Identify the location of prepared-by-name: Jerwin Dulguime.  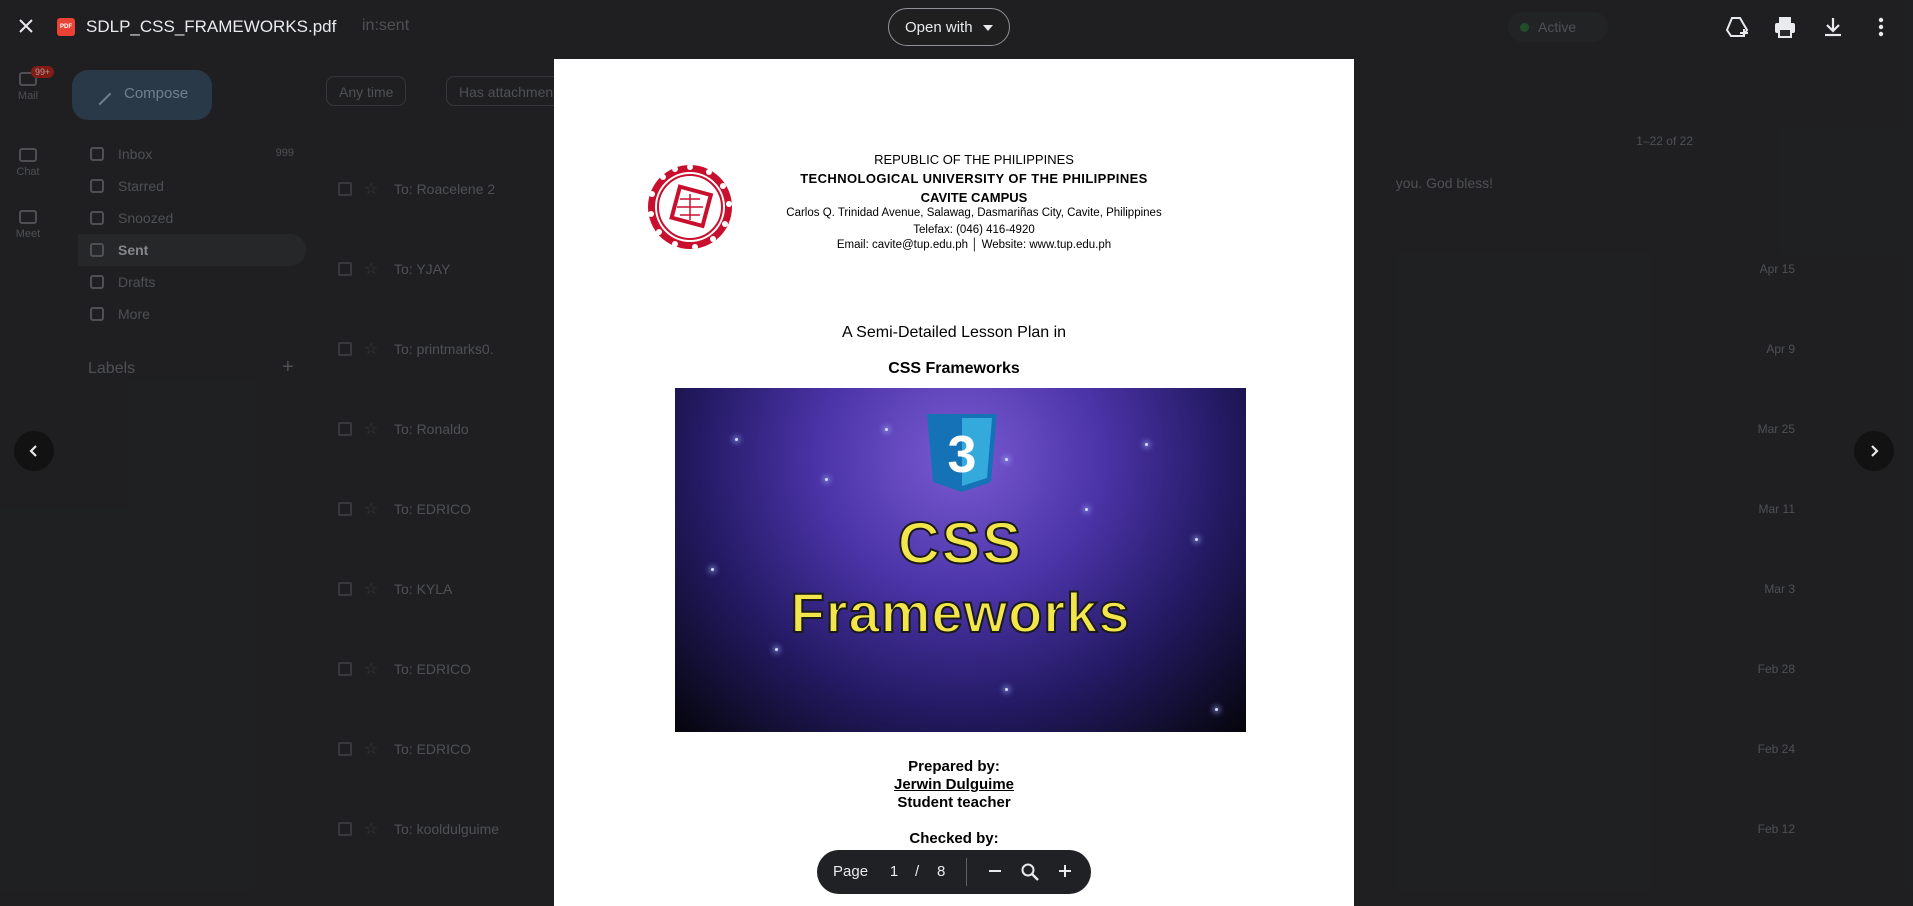
(954, 784).